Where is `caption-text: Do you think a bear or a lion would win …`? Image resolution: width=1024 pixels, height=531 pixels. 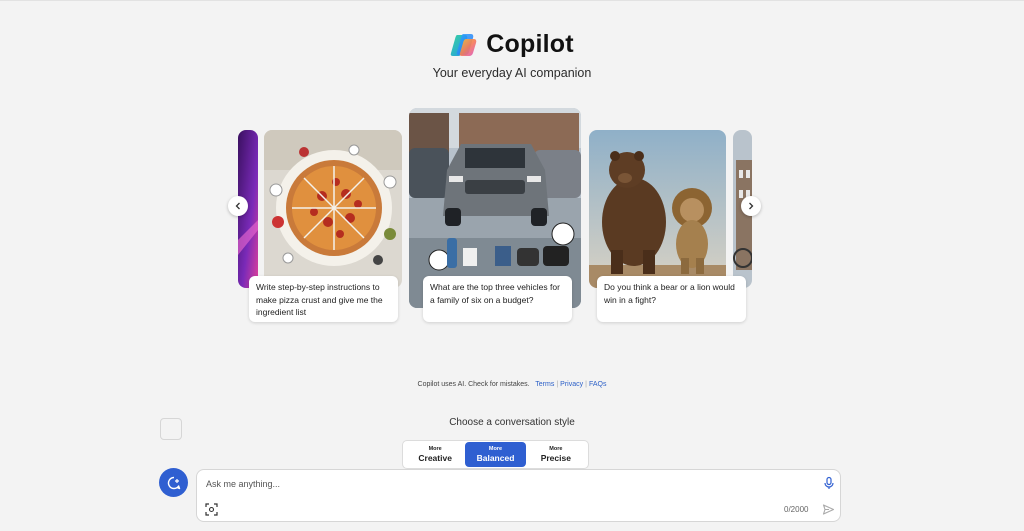 caption-text: Do you think a bear or a lion would win … is located at coordinates (669, 293).